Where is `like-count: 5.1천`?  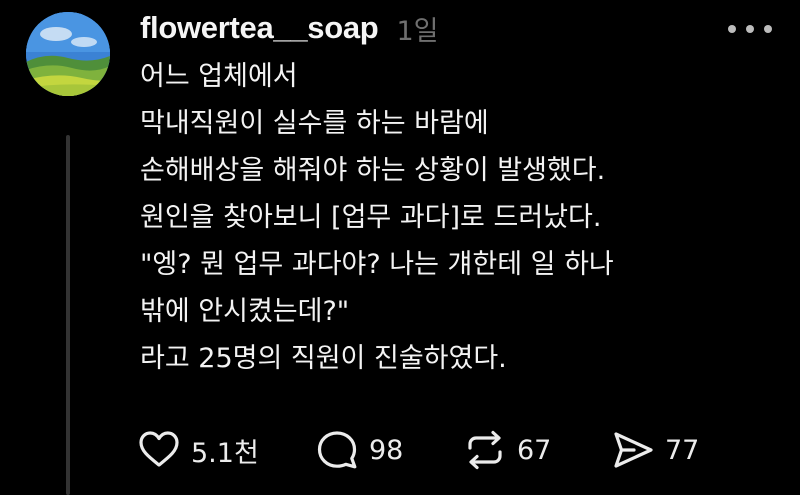 like-count: 5.1천 is located at coordinates (225, 453).